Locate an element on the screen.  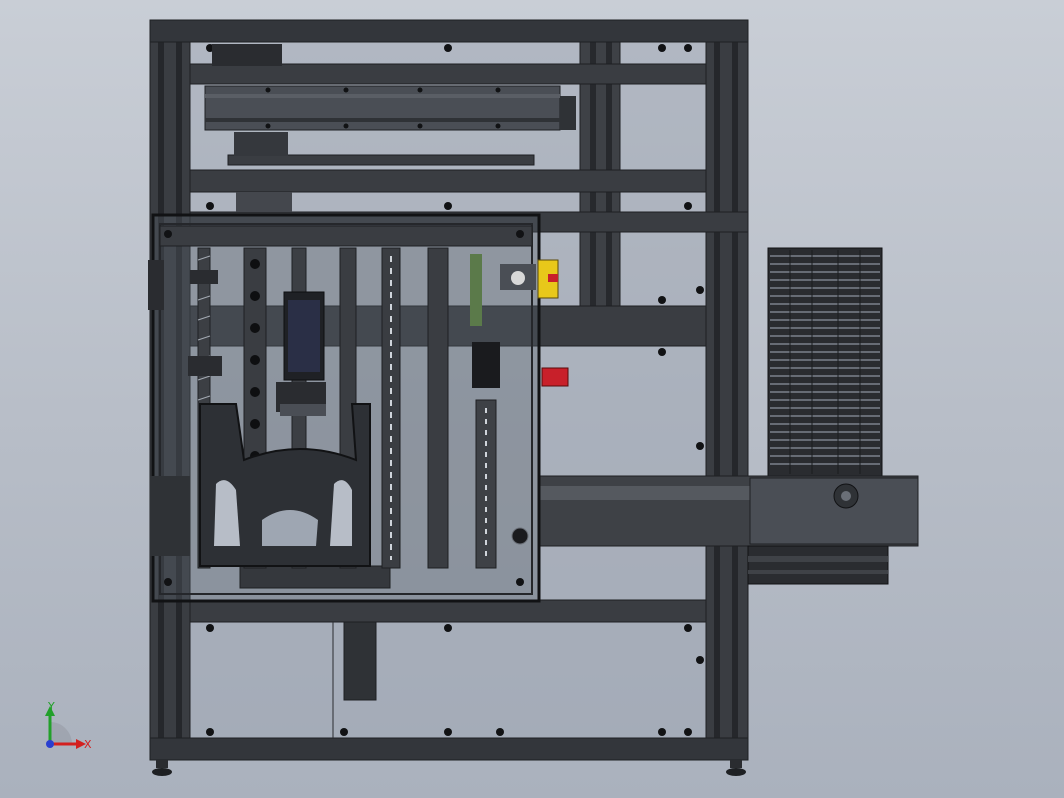
x-axis-label: X is located at coordinates (88, 744).